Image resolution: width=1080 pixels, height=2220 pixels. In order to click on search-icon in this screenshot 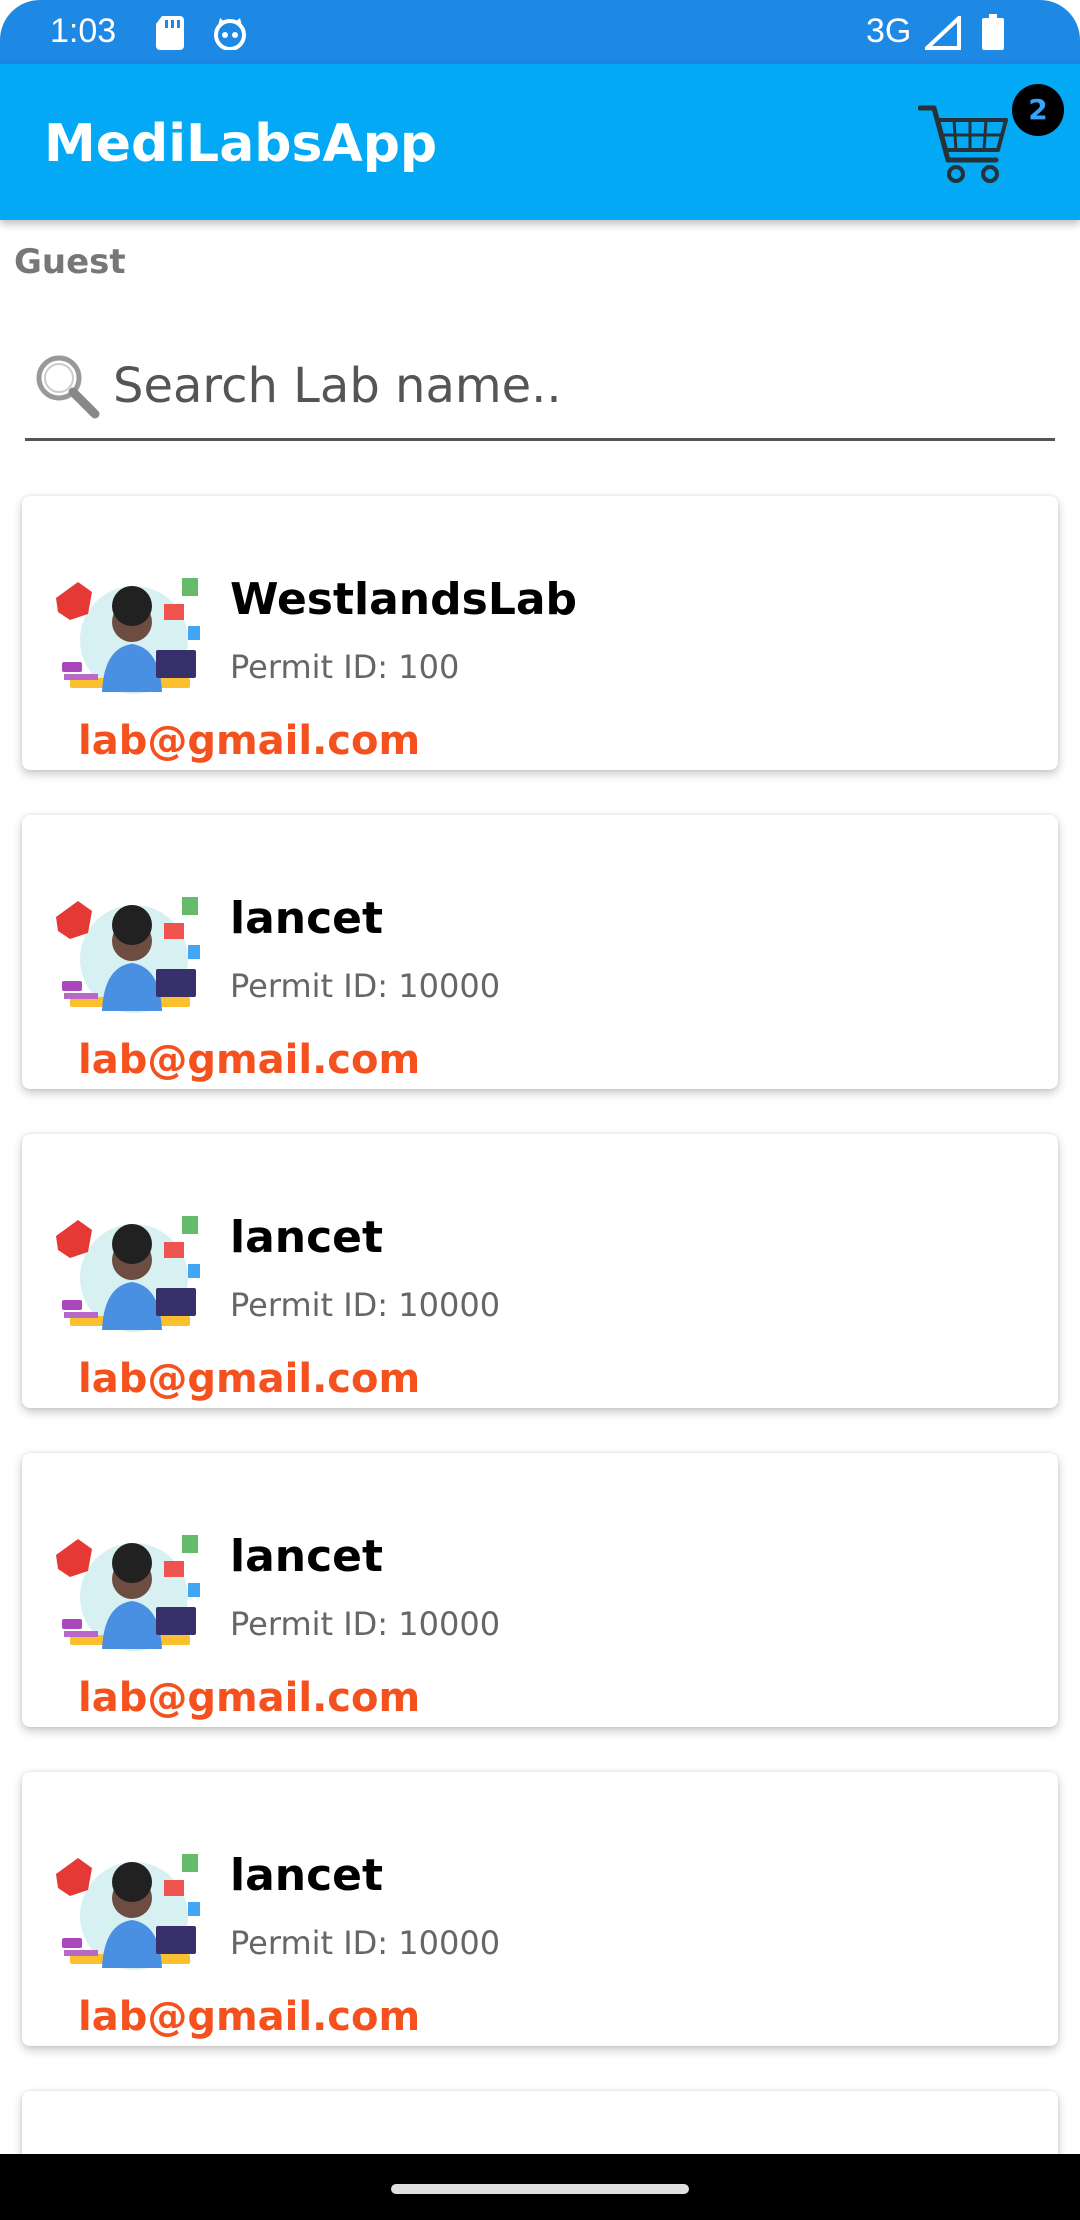, I will do `click(68, 387)`.